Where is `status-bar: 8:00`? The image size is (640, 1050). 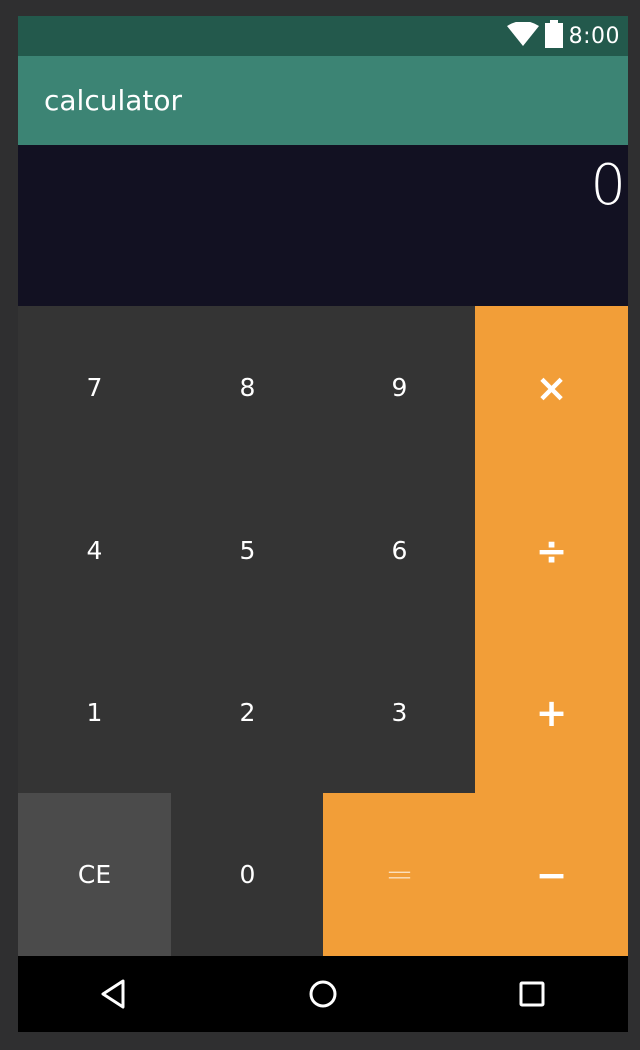 status-bar: 8:00 is located at coordinates (323, 36).